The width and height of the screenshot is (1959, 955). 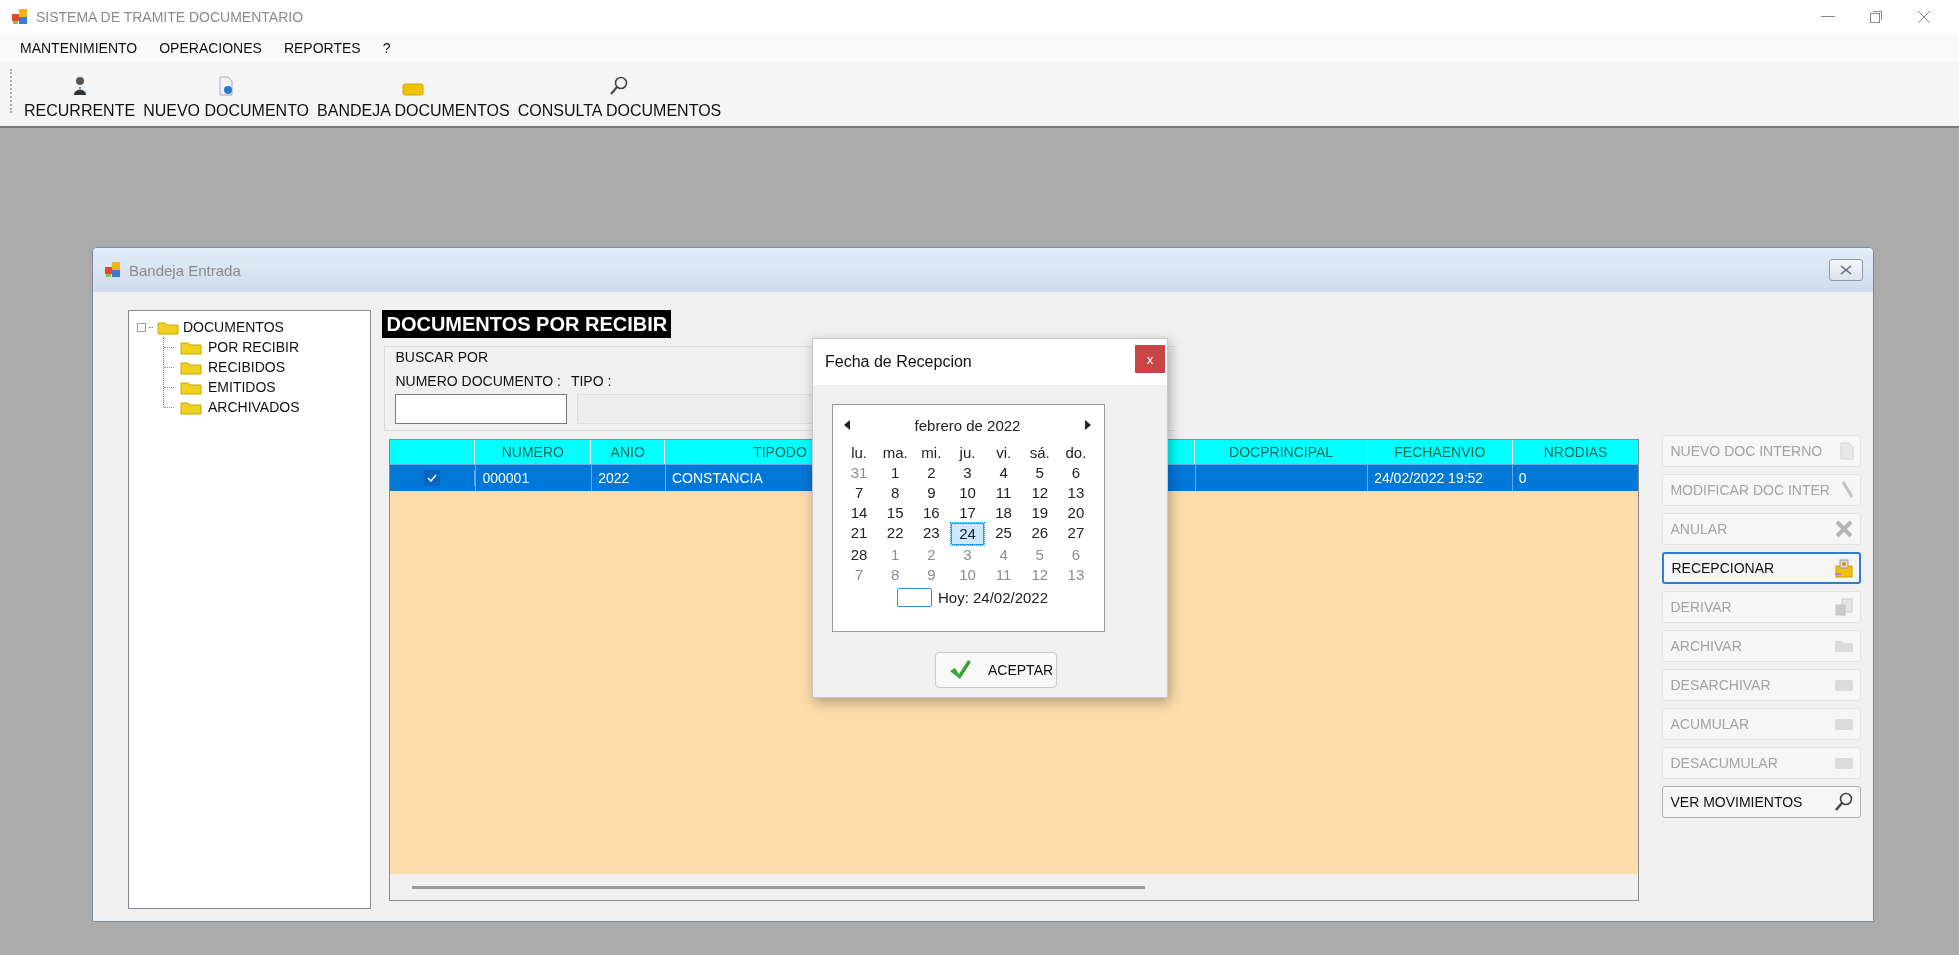 What do you see at coordinates (717, 478) in the screenshot?
I see `table-cell: CONSTANCIA` at bounding box center [717, 478].